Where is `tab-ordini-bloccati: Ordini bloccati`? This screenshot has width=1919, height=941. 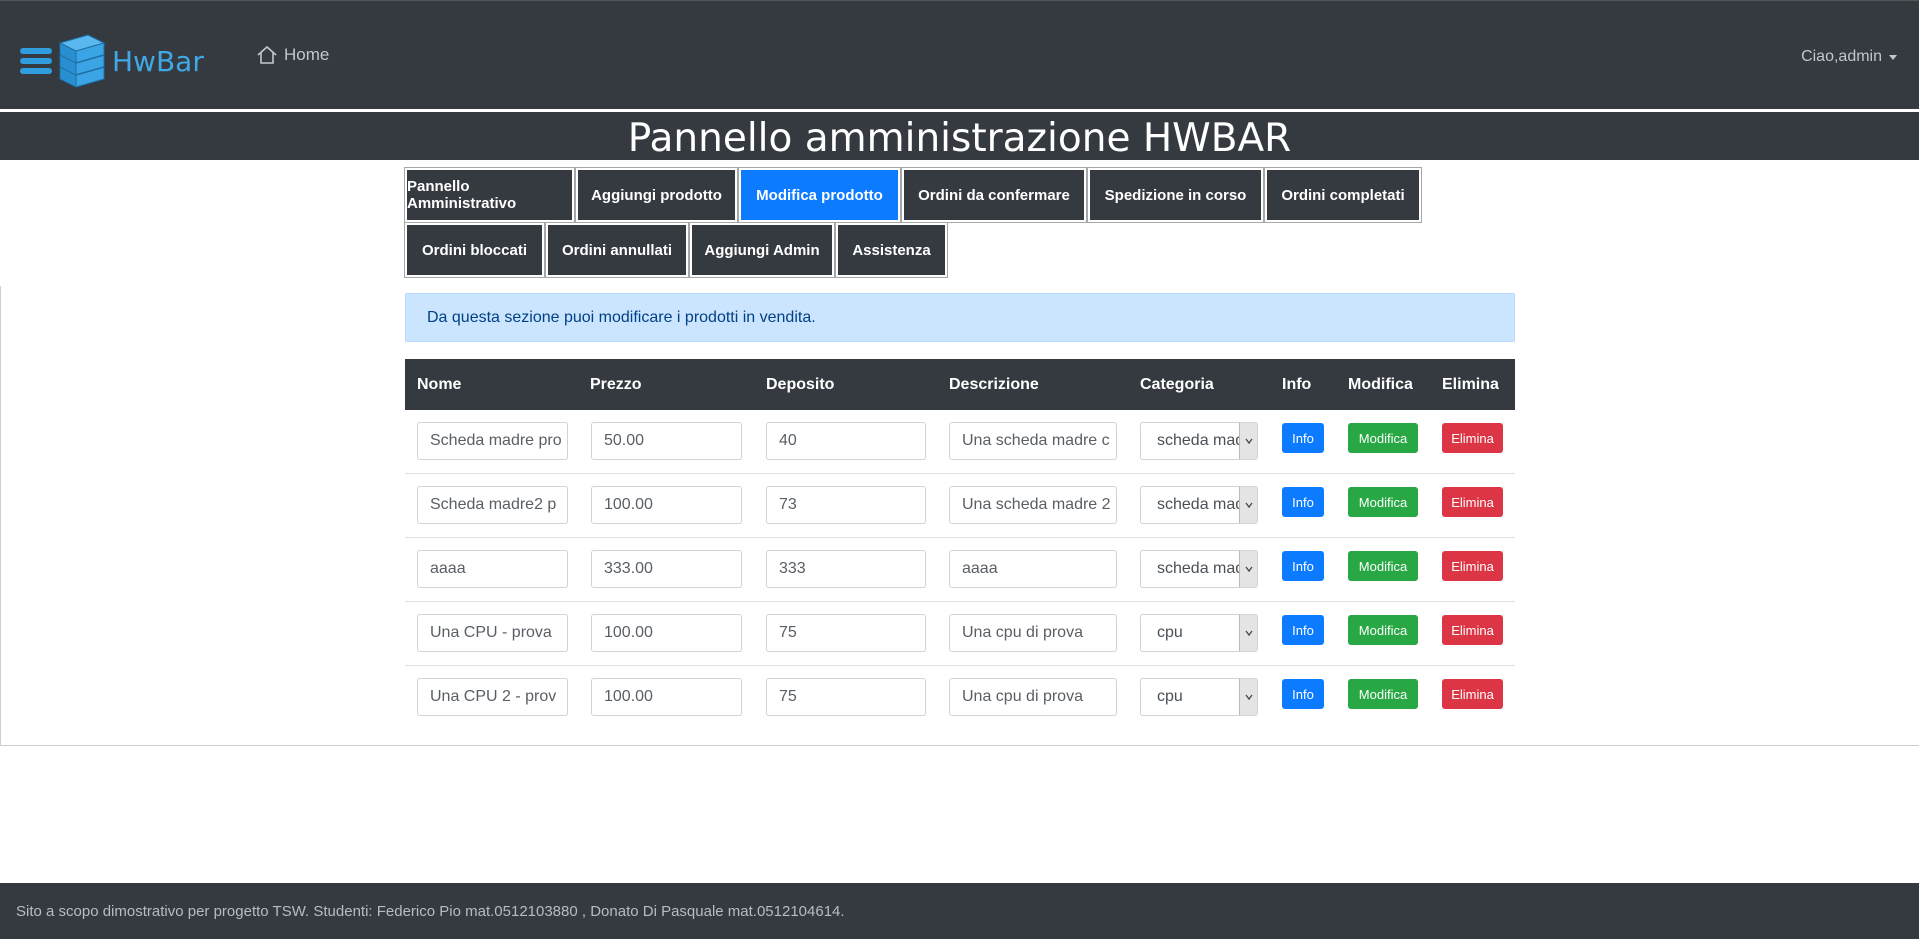 tab-ordini-bloccati: Ordini bloccati is located at coordinates (474, 250).